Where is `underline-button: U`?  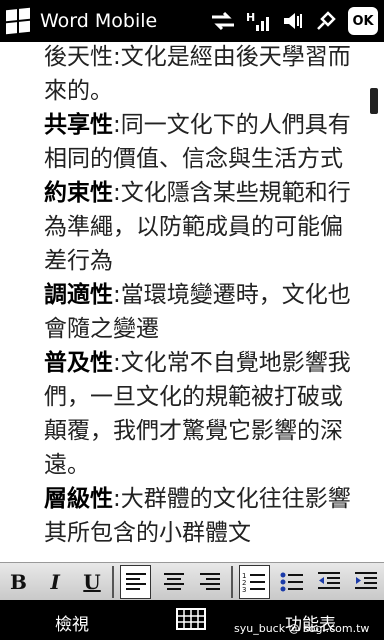
underline-button: U is located at coordinates (92, 582).